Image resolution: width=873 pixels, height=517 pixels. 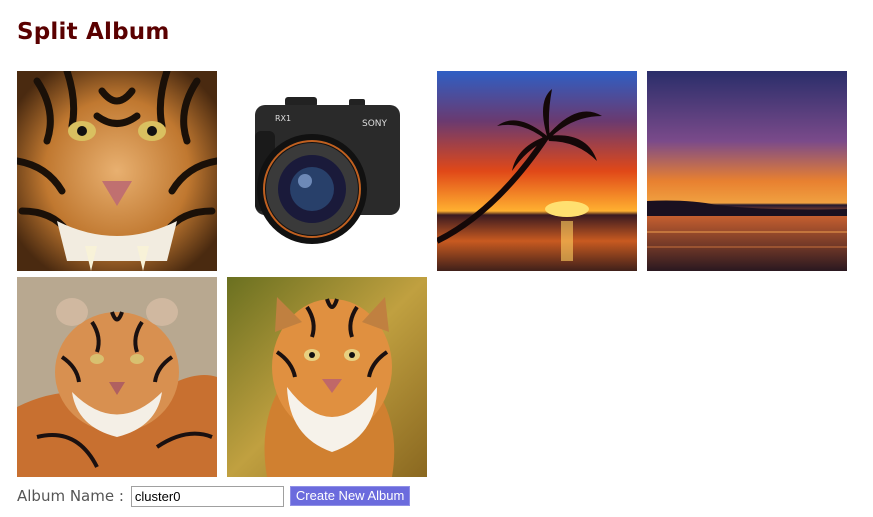 I want to click on tiger-painting-photo-icon, so click(x=117, y=377).